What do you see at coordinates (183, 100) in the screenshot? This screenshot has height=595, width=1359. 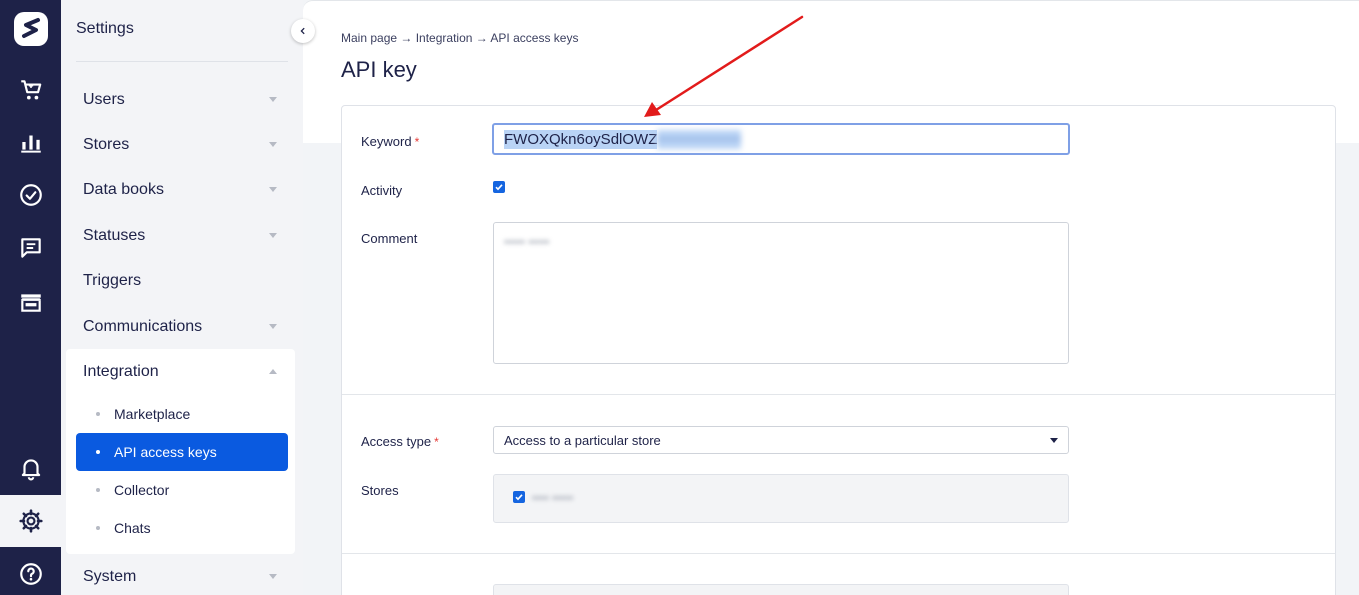 I see `sidebar-item-users: Users` at bounding box center [183, 100].